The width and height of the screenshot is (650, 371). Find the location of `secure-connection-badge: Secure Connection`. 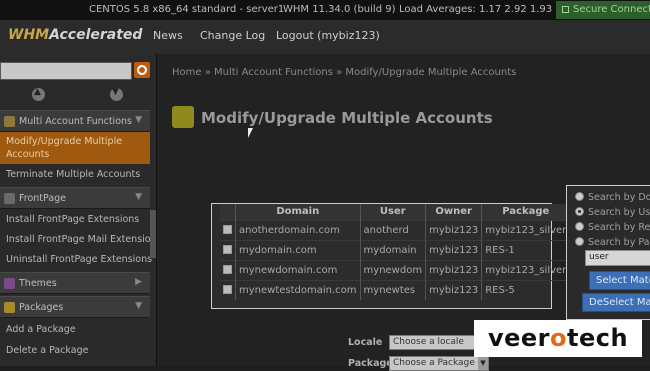

secure-connection-badge: Secure Connection is located at coordinates (603, 10).